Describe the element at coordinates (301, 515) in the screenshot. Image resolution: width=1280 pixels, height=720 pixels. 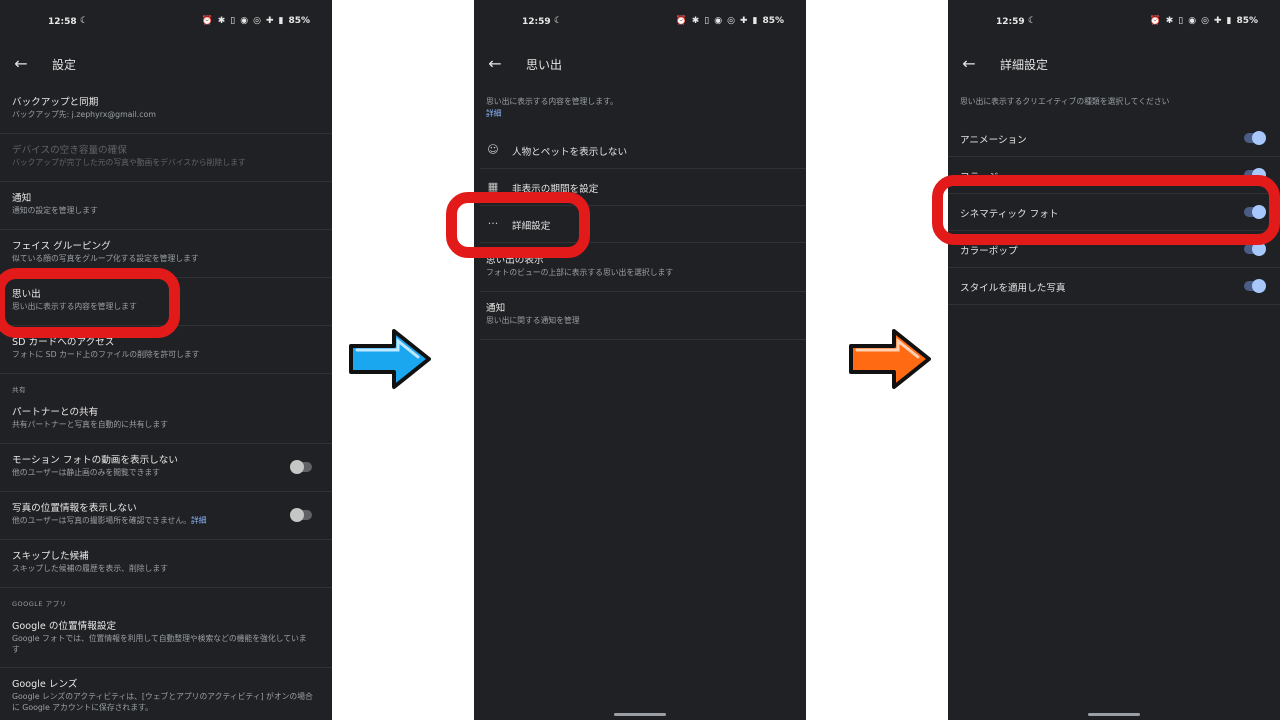
I see `location-toggle` at that location.